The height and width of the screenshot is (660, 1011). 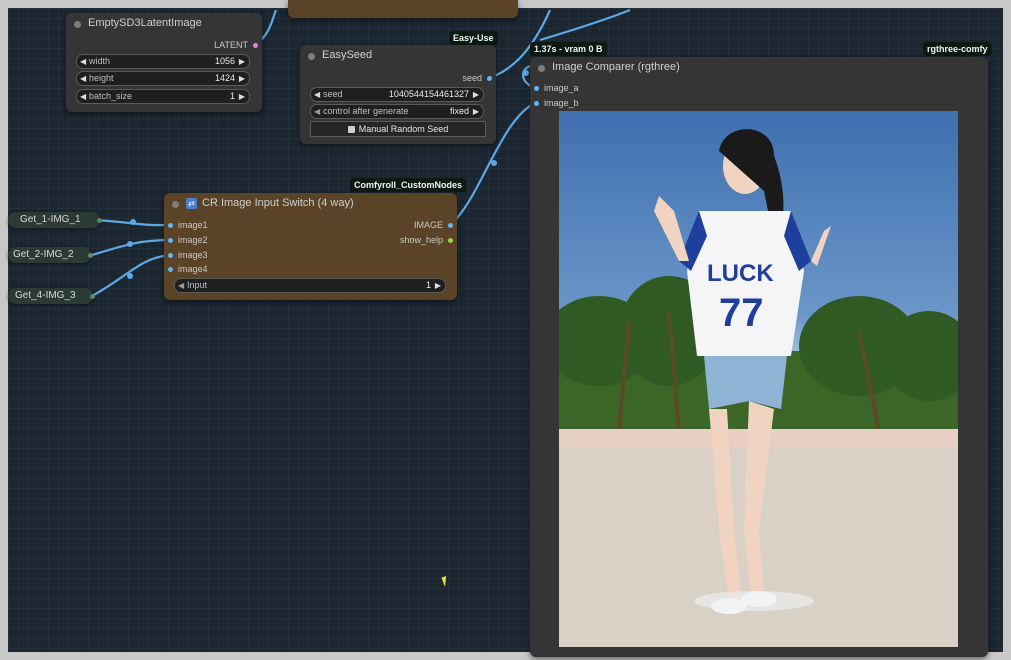 What do you see at coordinates (43, 254) in the screenshot?
I see `get-node-label: Get_2-IMG_2` at bounding box center [43, 254].